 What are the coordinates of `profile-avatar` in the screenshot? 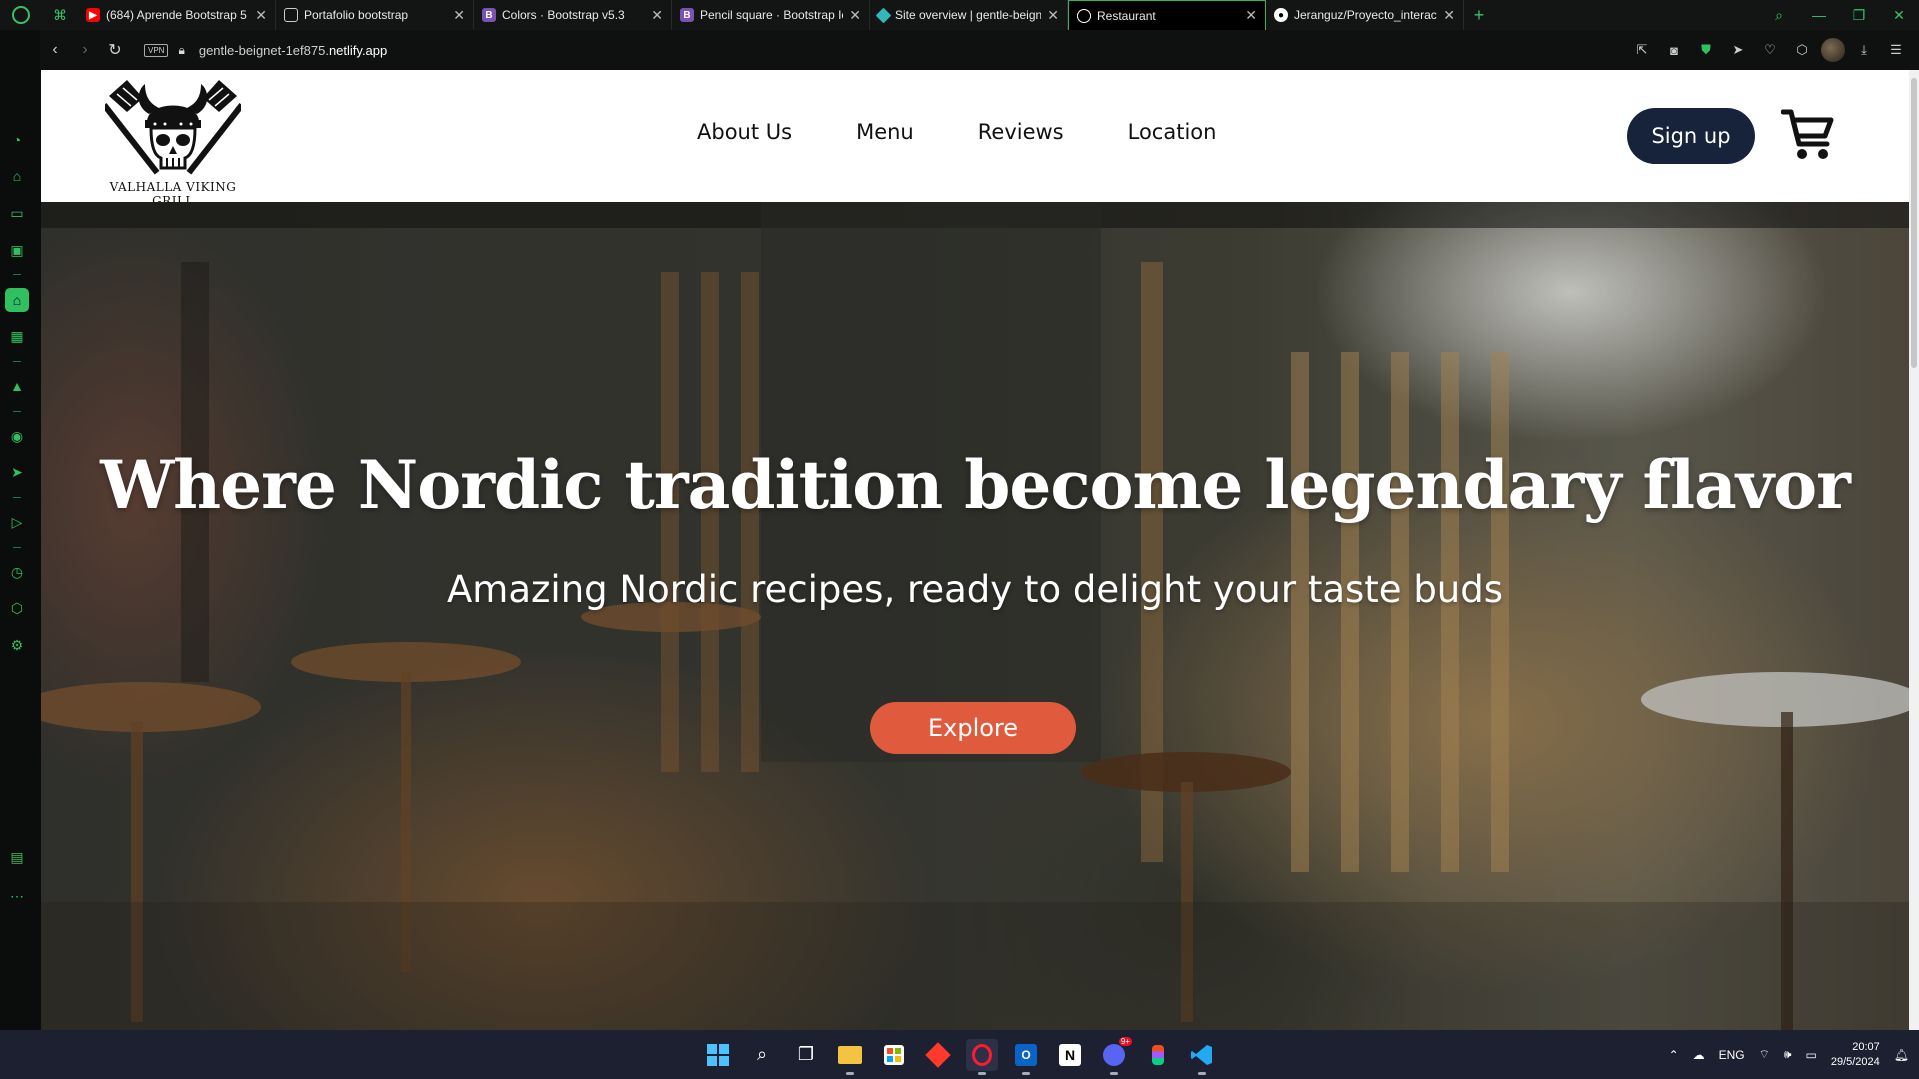 It's located at (1833, 50).